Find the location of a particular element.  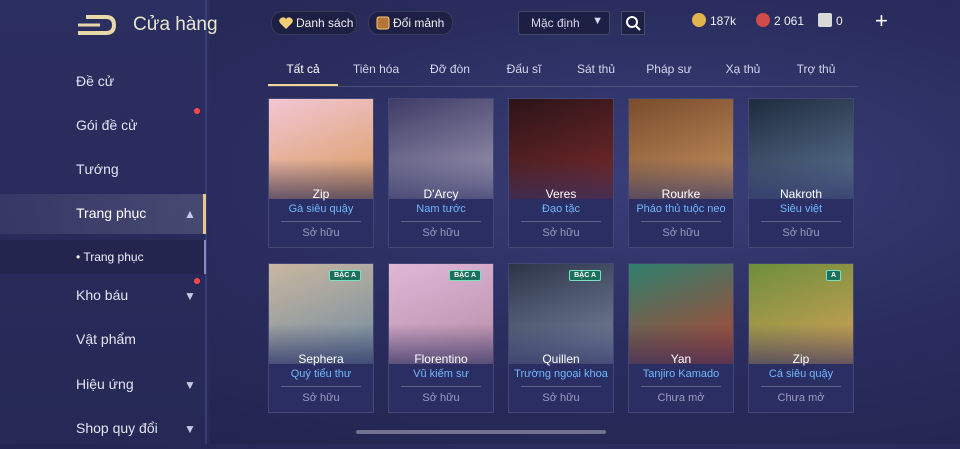

sidebar-subitem-label: • Trang phục is located at coordinates (110, 257).